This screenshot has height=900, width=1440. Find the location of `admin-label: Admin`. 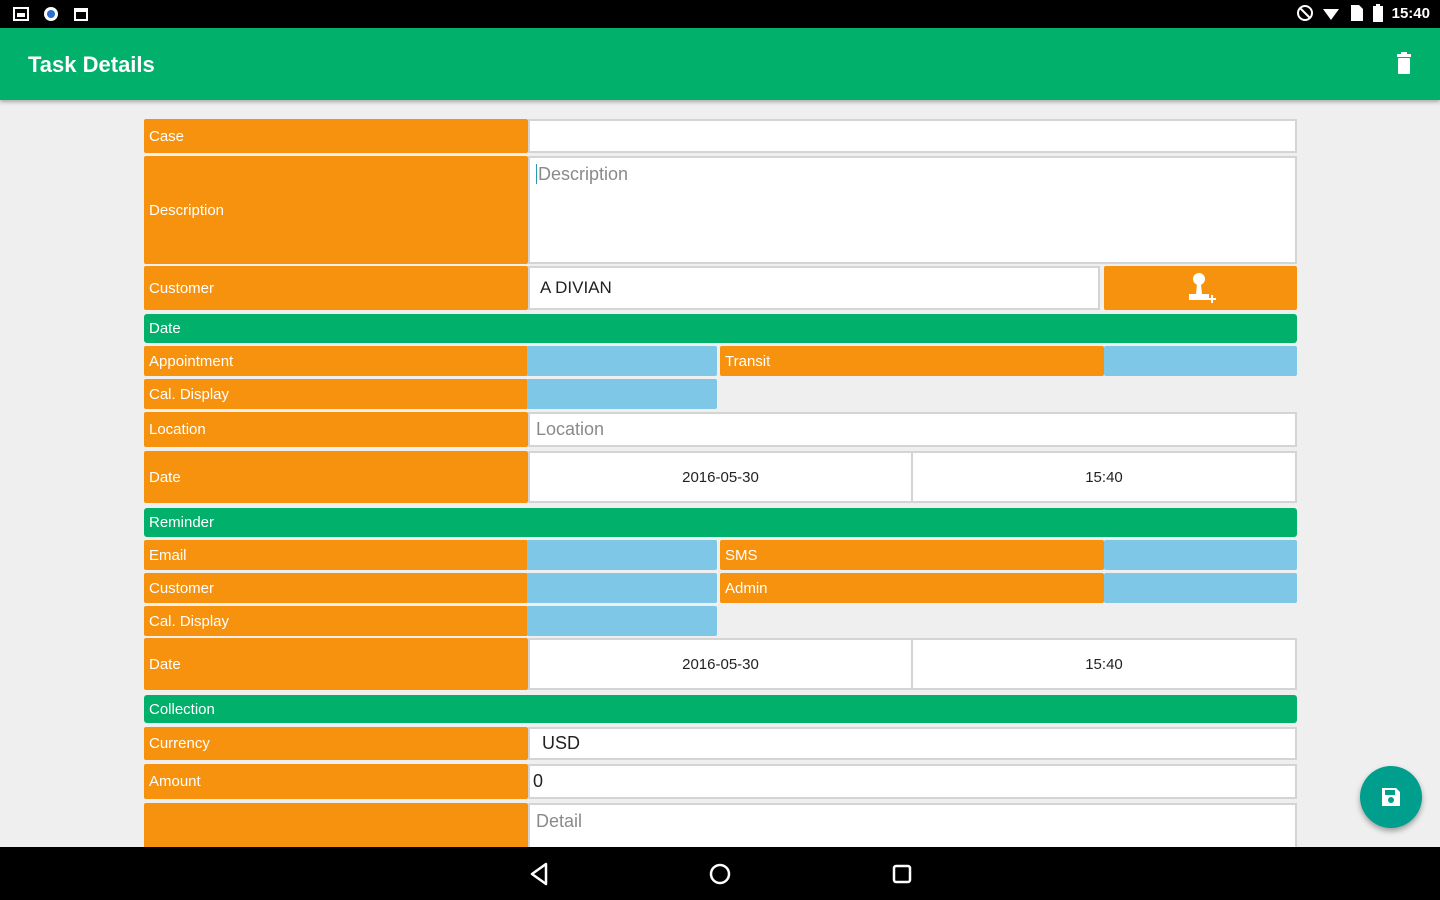

admin-label: Admin is located at coordinates (912, 588).